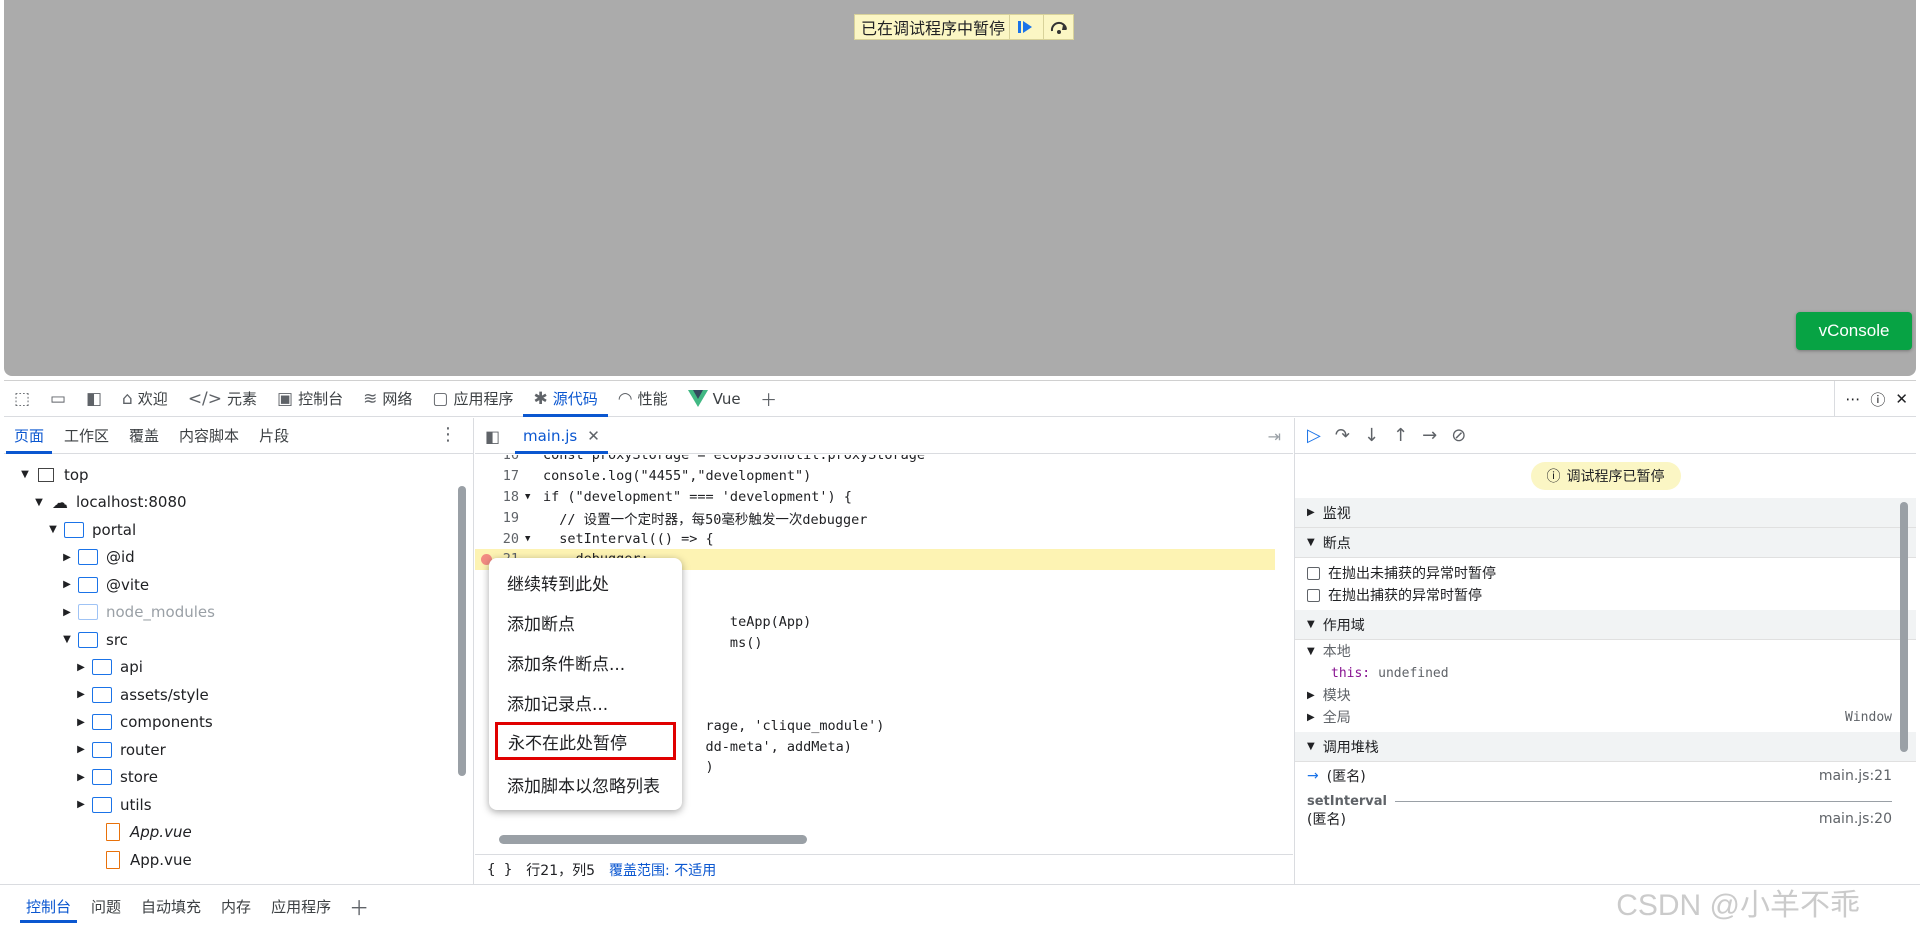  What do you see at coordinates (1314, 435) in the screenshot?
I see `resume-icon: ▷` at bounding box center [1314, 435].